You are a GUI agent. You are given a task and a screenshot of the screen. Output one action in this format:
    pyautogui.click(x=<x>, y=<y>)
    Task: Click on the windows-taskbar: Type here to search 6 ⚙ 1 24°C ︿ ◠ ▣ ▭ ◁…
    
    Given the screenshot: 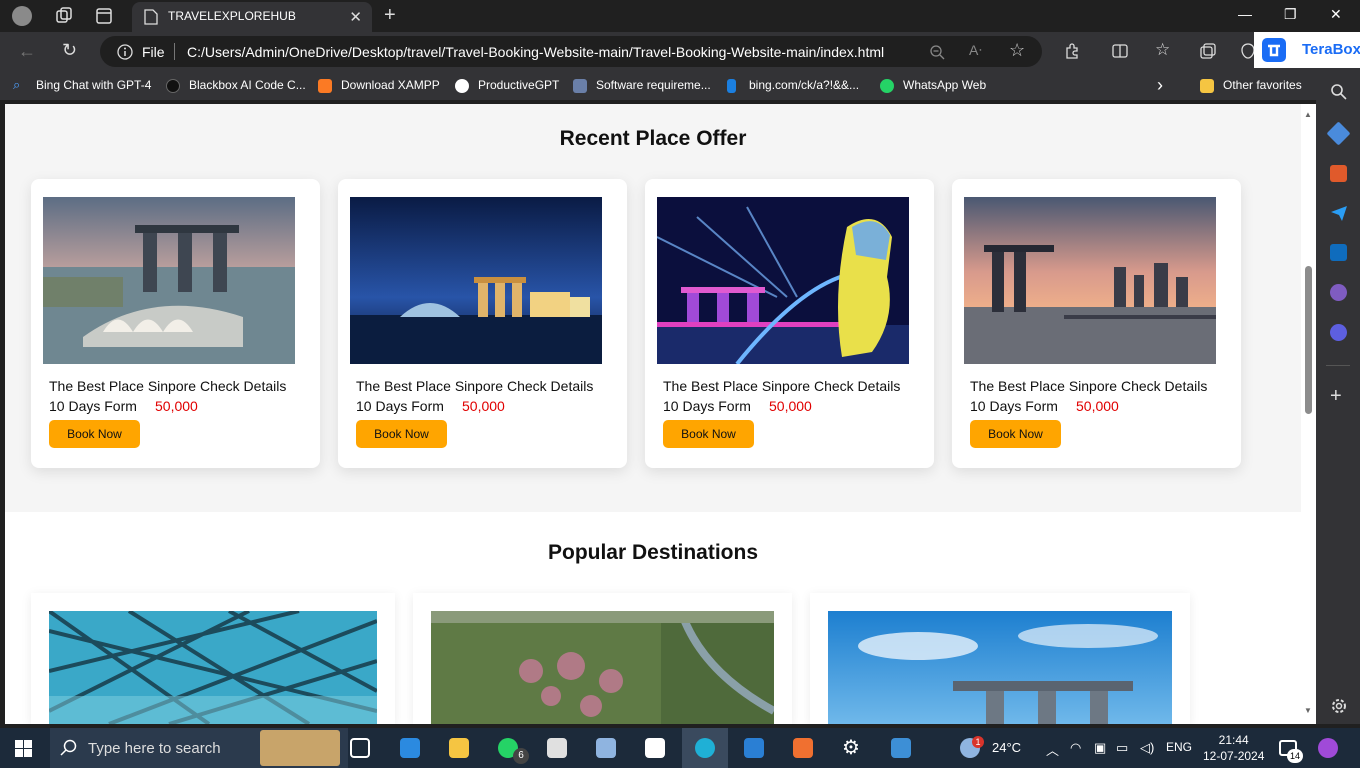 What is the action you would take?
    pyautogui.click(x=680, y=748)
    